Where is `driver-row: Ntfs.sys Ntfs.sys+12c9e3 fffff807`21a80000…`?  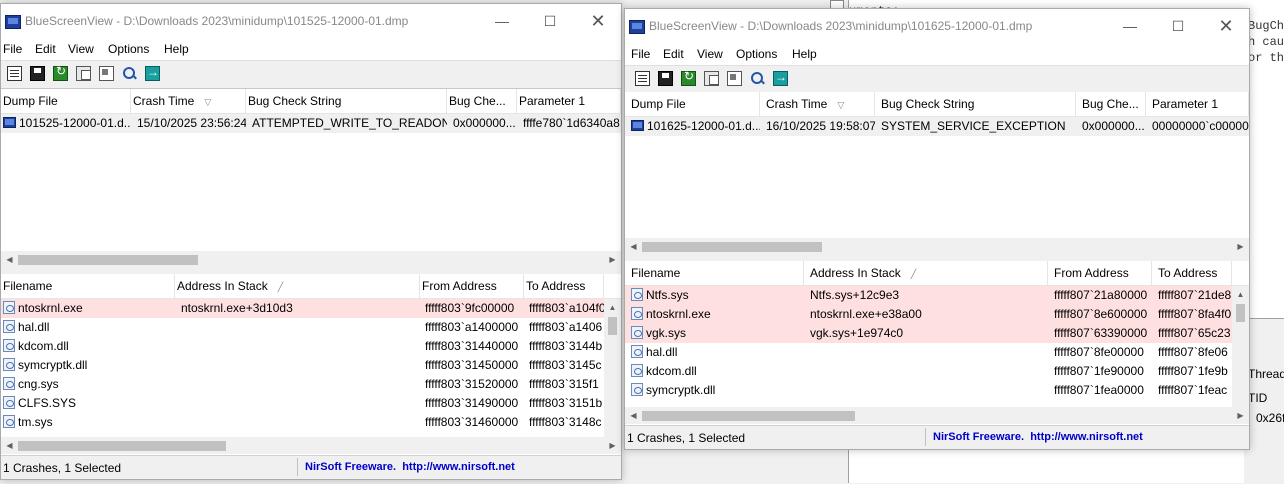 driver-row: Ntfs.sys Ntfs.sys+12c9e3 fffff807`21a80000… is located at coordinates (937, 295).